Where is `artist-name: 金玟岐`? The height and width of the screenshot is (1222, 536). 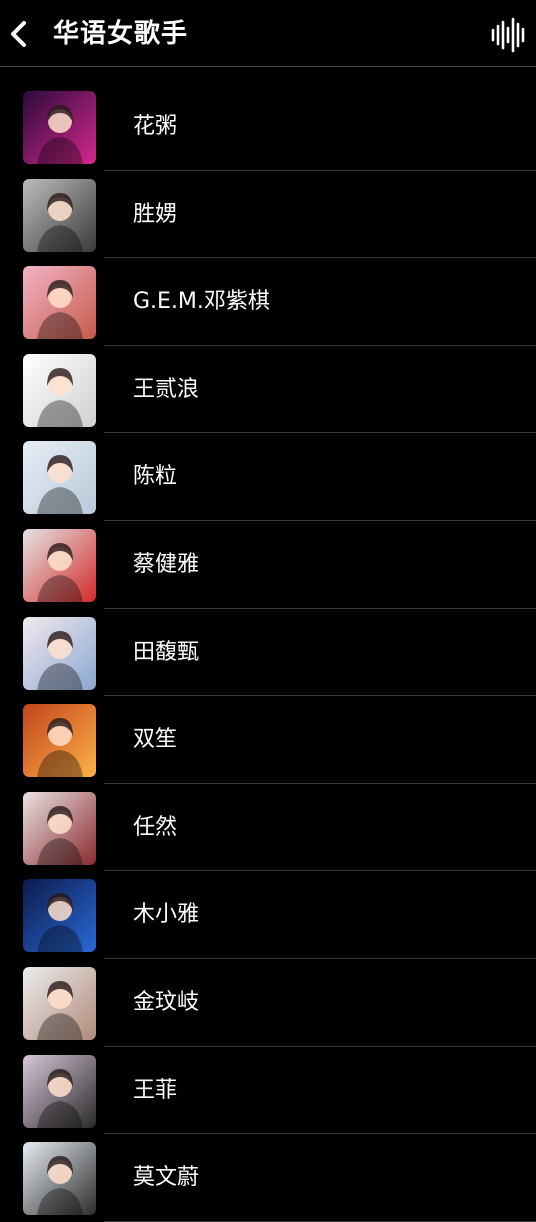
artist-name: 金玟岐 is located at coordinates (166, 1002).